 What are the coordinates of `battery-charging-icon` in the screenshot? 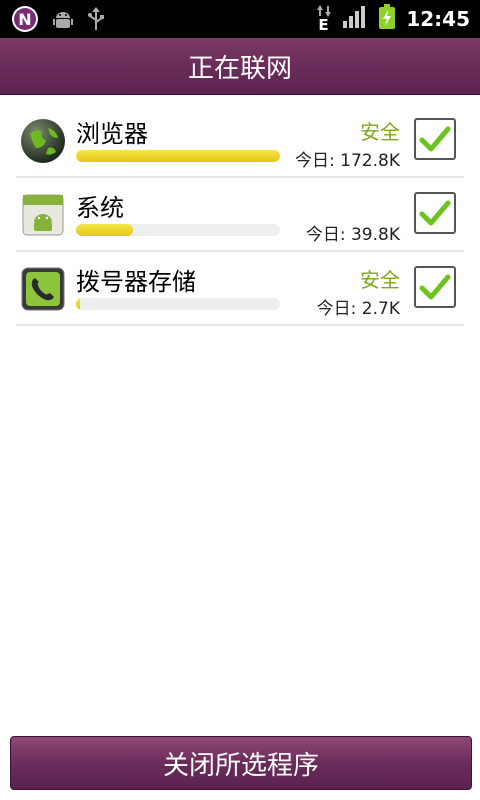 It's located at (387, 19).